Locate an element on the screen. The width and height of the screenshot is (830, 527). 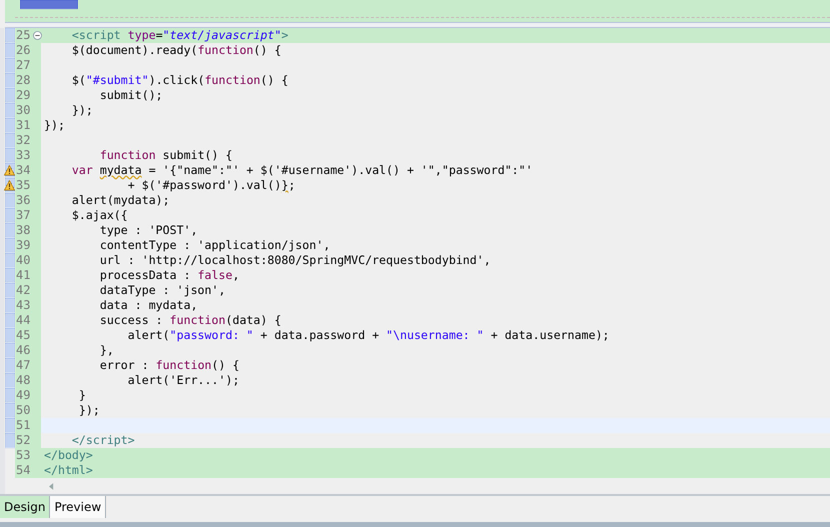
line-number: 28 is located at coordinates (23, 80).